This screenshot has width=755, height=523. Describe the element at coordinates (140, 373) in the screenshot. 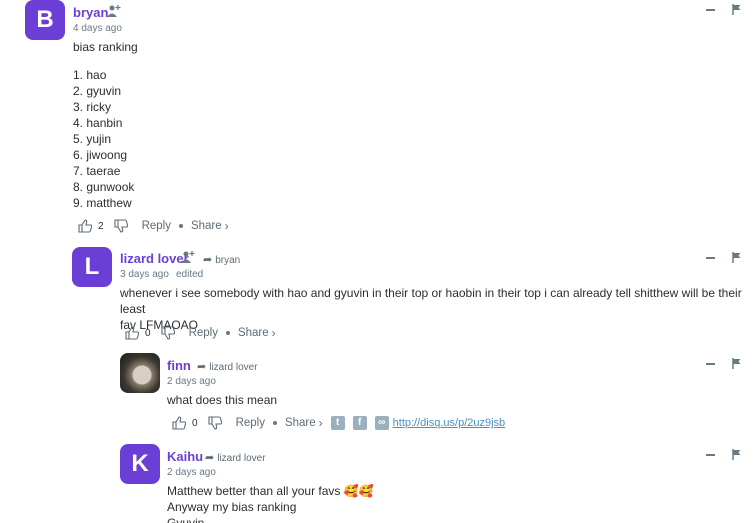

I see `avatar` at that location.